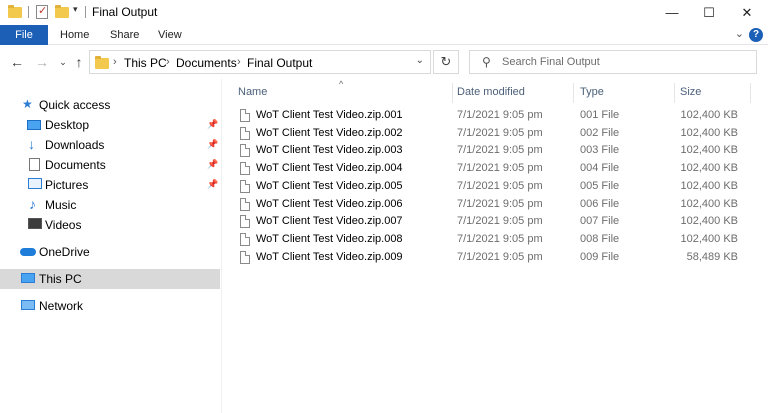 Image resolution: width=768 pixels, height=413 pixels. What do you see at coordinates (170, 35) in the screenshot?
I see `tab-view: View` at bounding box center [170, 35].